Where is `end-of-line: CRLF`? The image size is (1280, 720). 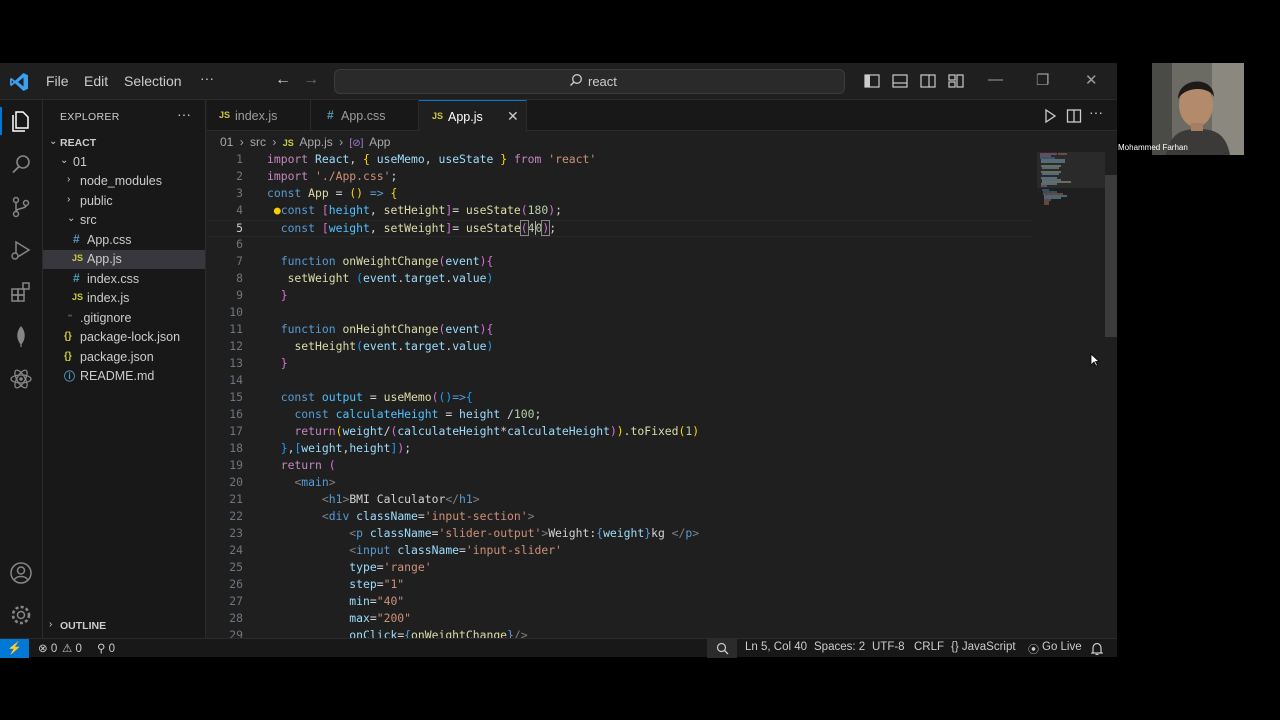 end-of-line: CRLF is located at coordinates (929, 647).